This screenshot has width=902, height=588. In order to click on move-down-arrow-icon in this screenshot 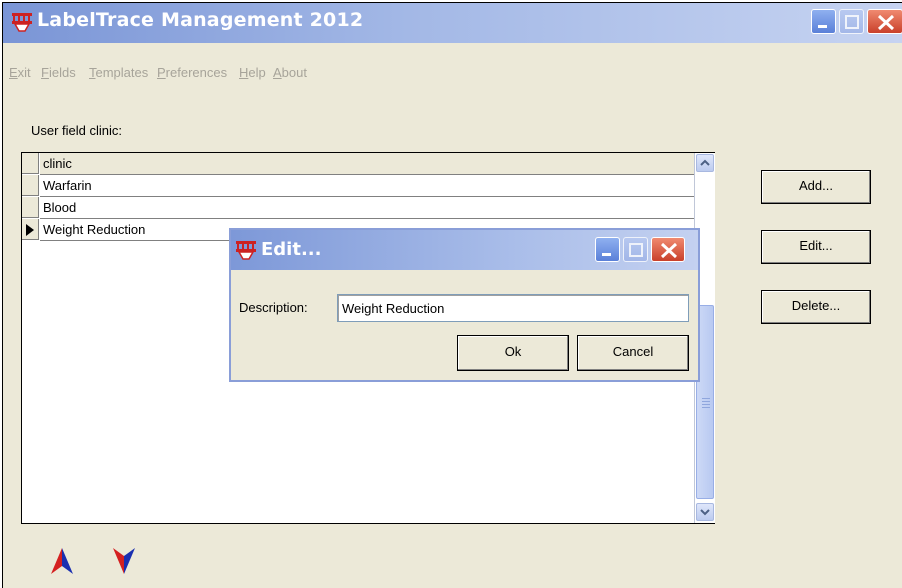, I will do `click(124, 561)`.